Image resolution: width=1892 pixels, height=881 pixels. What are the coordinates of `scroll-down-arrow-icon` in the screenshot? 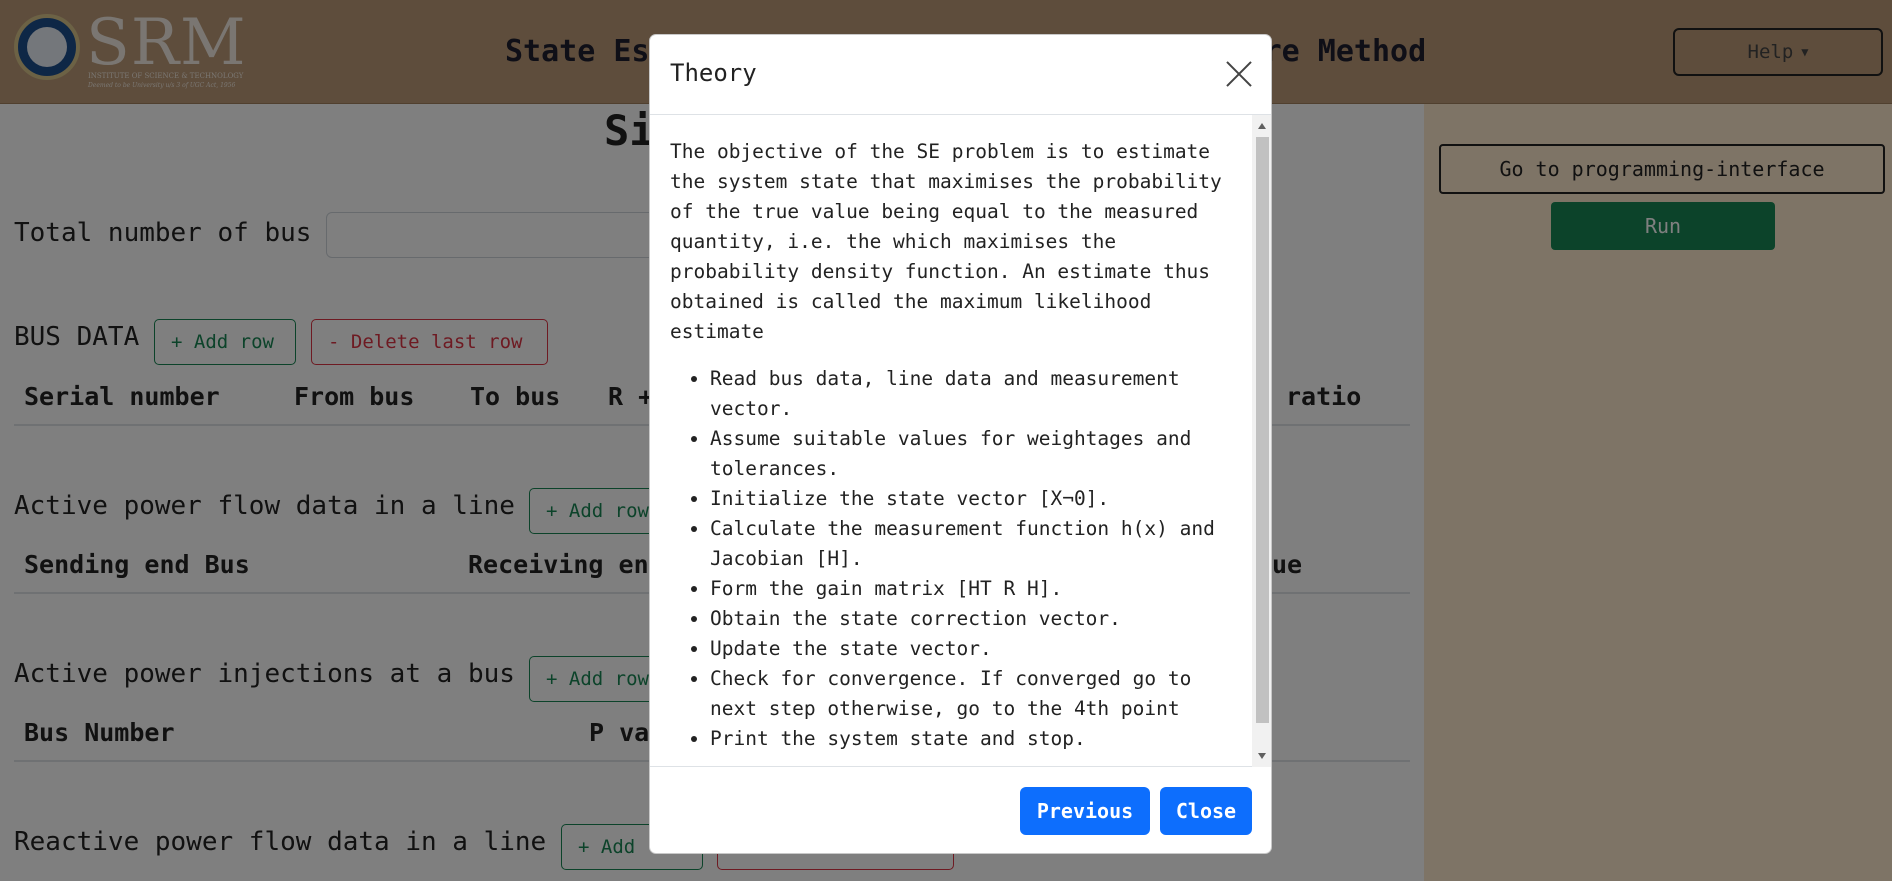 It's located at (1262, 756).